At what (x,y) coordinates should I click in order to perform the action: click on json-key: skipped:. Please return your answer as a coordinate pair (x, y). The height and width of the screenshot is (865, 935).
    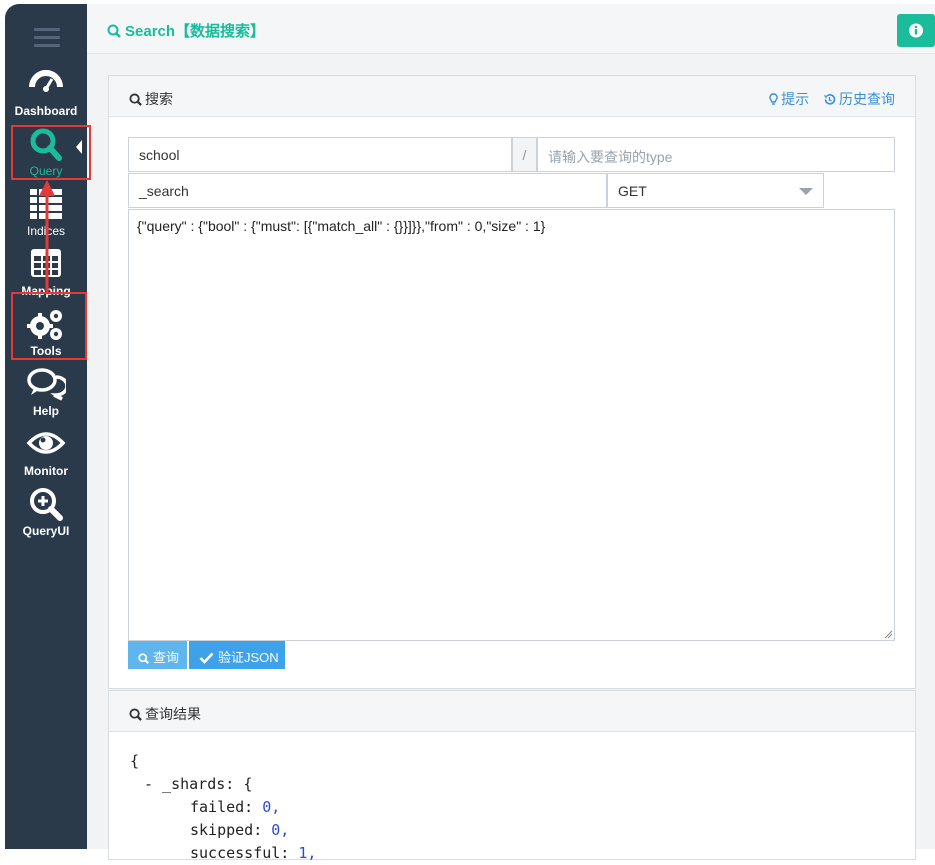
    Looking at the image, I should click on (226, 830).